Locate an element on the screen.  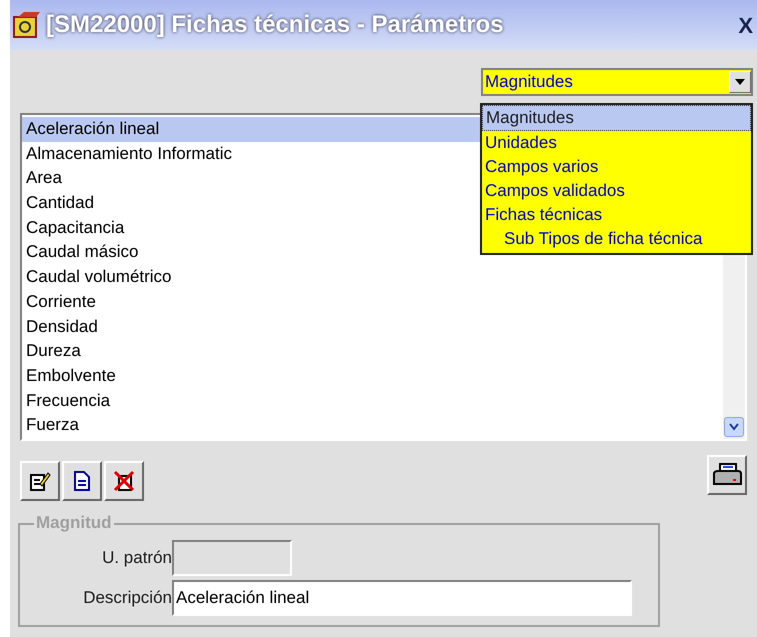
delete-icon is located at coordinates (124, 481).